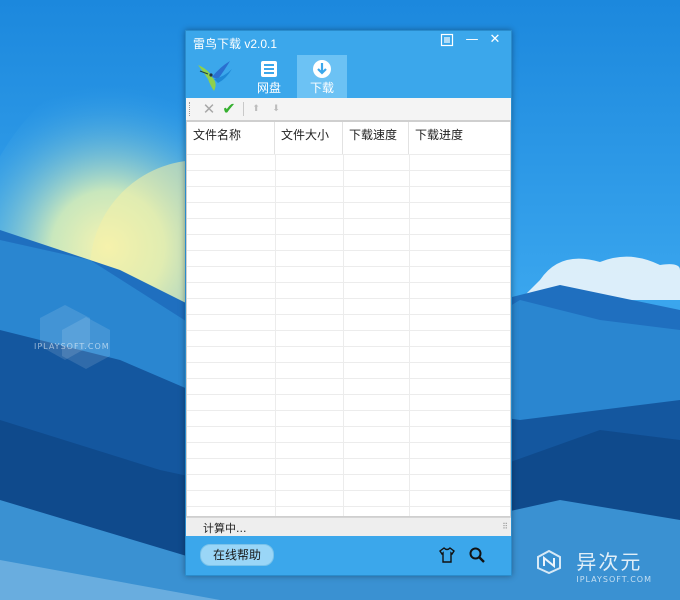 This screenshot has height=600, width=680. Describe the element at coordinates (459, 138) in the screenshot. I see `column-header-progress: 下载进度` at that location.